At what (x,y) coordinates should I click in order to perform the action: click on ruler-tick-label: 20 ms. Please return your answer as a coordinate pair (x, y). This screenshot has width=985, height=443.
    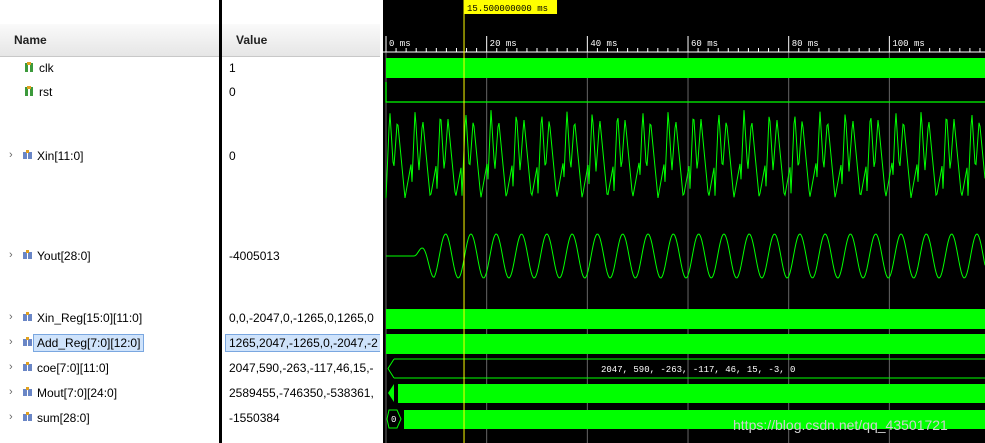
    Looking at the image, I should click on (503, 44).